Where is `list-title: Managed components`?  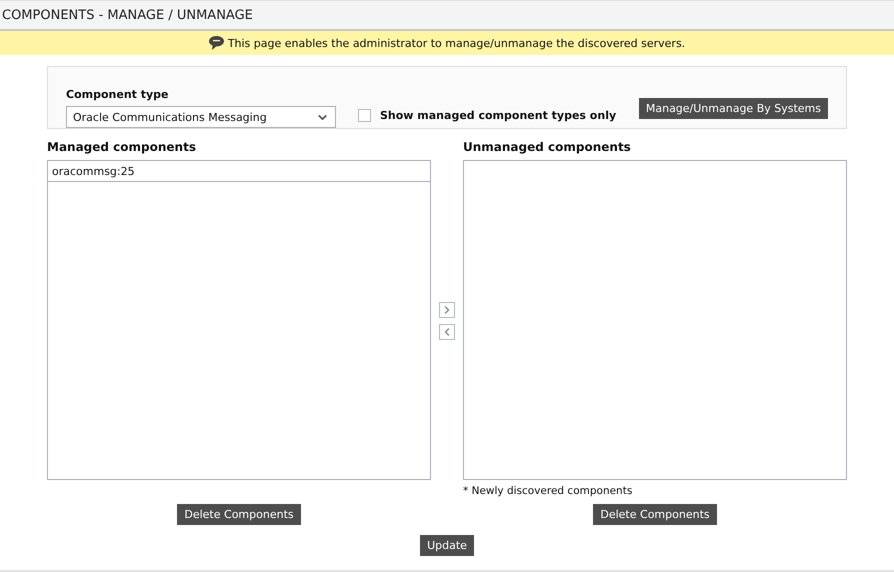 list-title: Managed components is located at coordinates (122, 147).